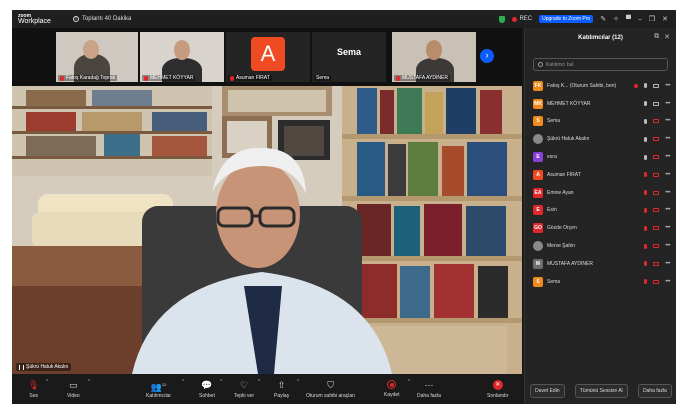  Describe the element at coordinates (652, 19) in the screenshot. I see `restore-icon: ❐` at that location.